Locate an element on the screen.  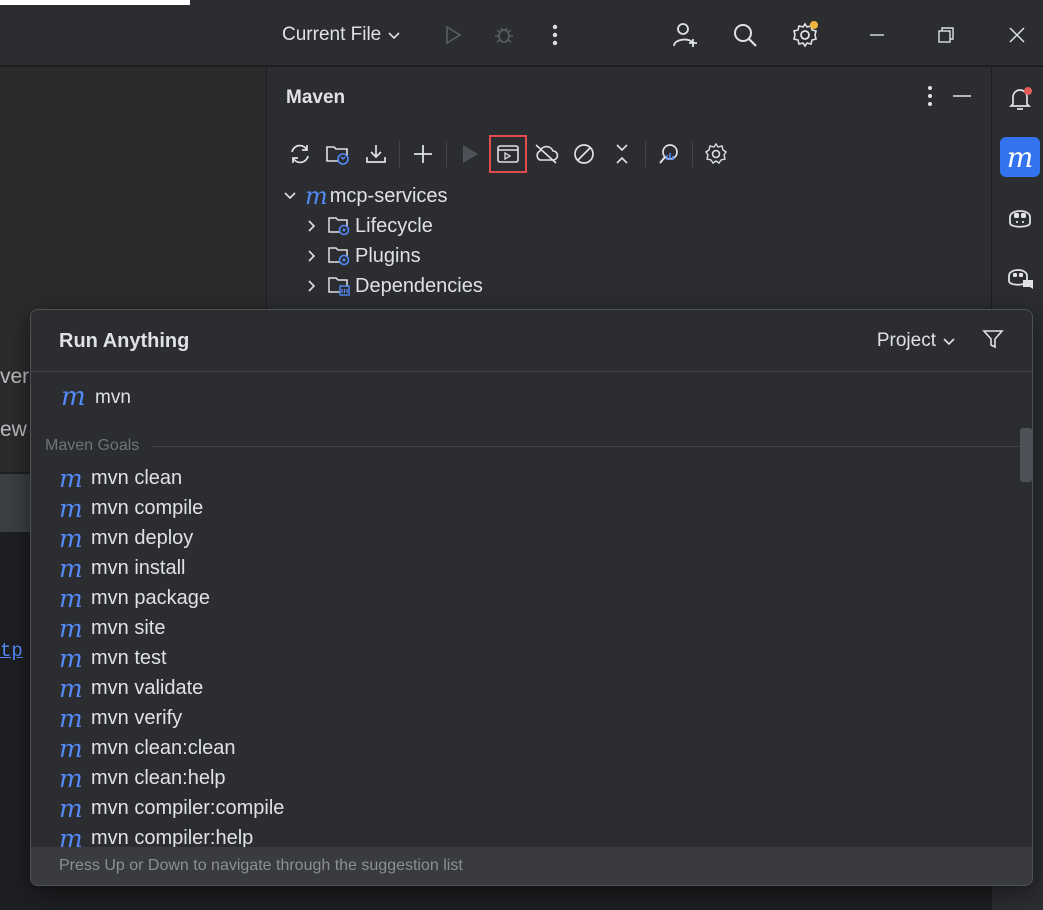
input-value: mvn is located at coordinates (113, 397).